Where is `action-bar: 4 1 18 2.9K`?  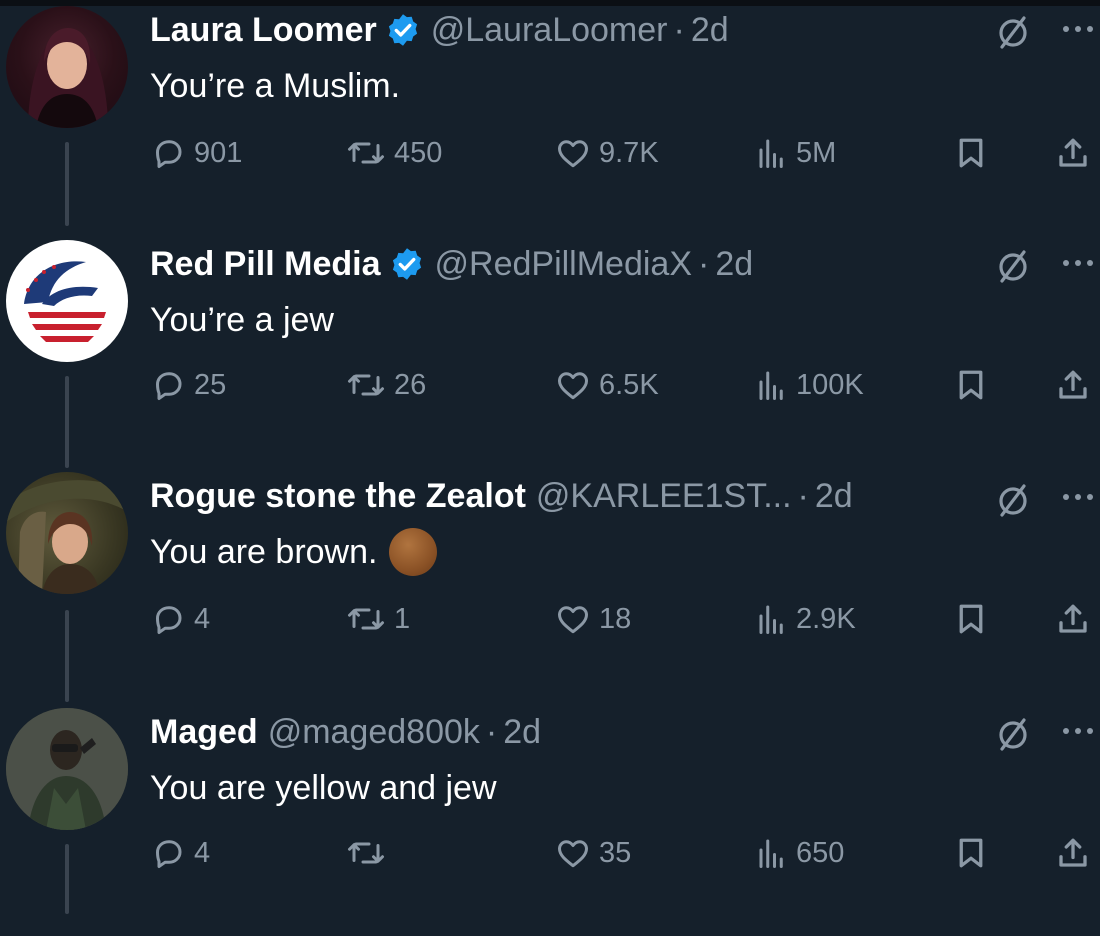
action-bar: 4 1 18 2.9K is located at coordinates (550, 619).